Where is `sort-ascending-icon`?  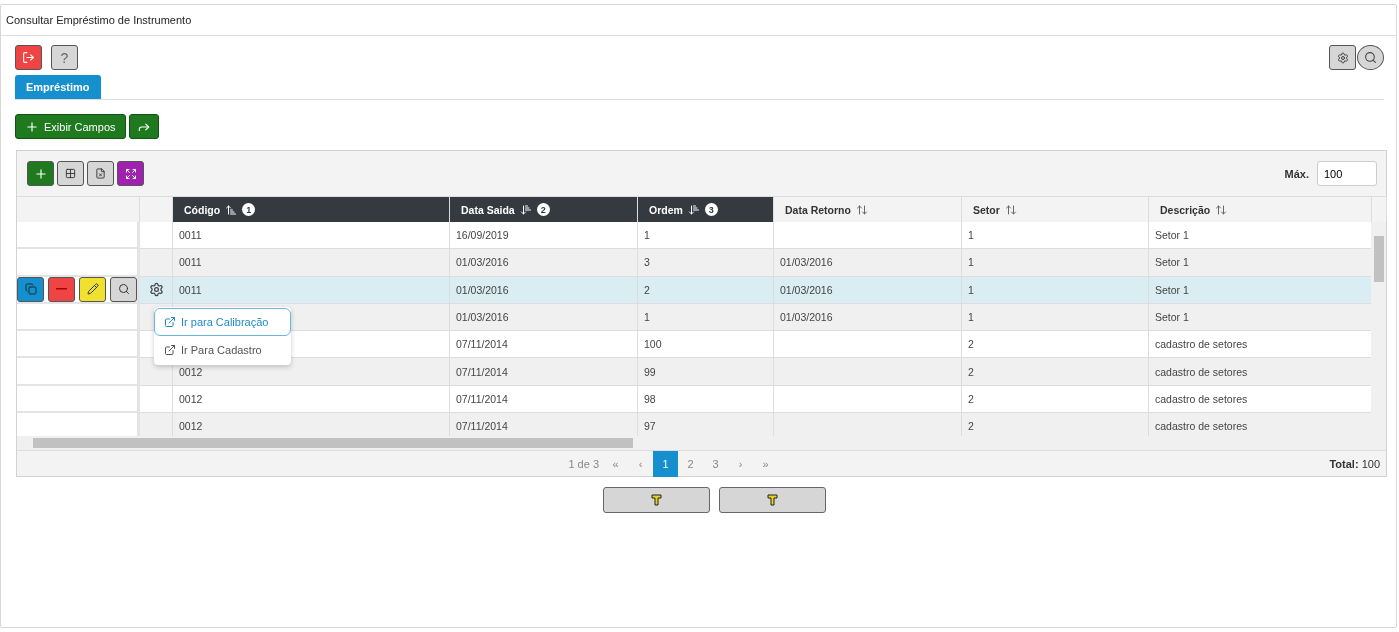
sort-ascending-icon is located at coordinates (231, 209).